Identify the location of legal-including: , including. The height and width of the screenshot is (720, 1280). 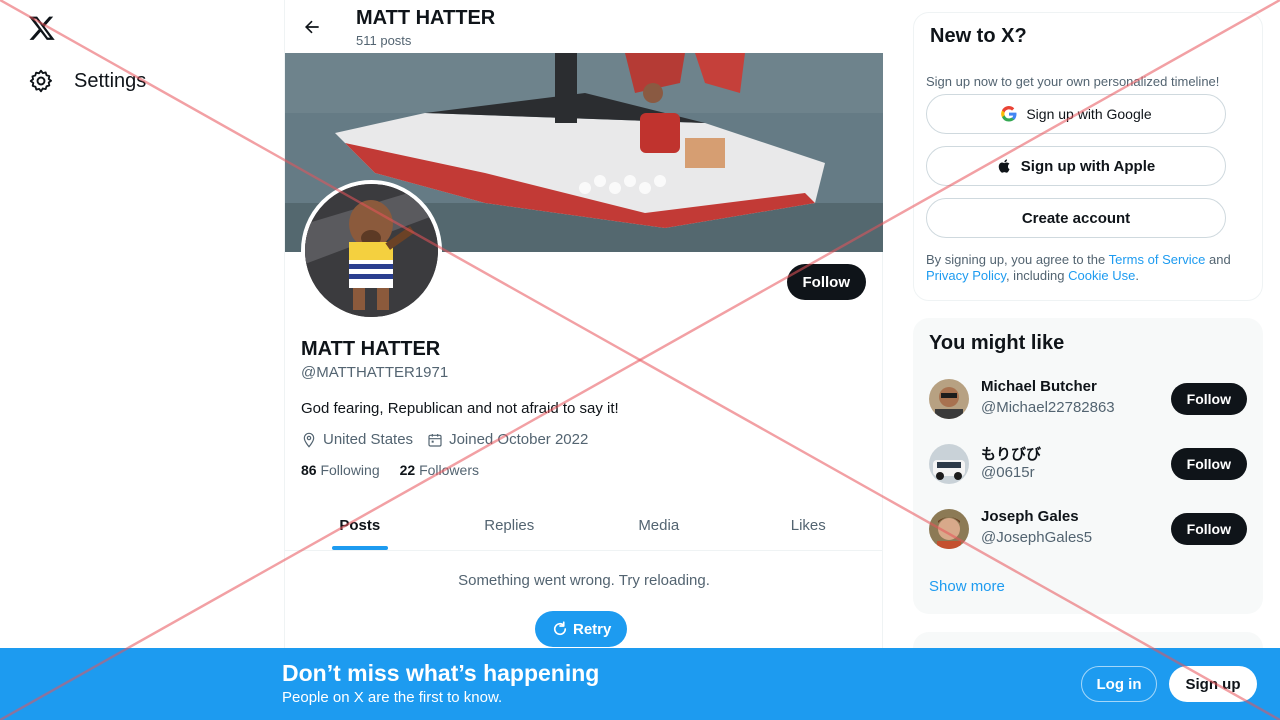
(1037, 275).